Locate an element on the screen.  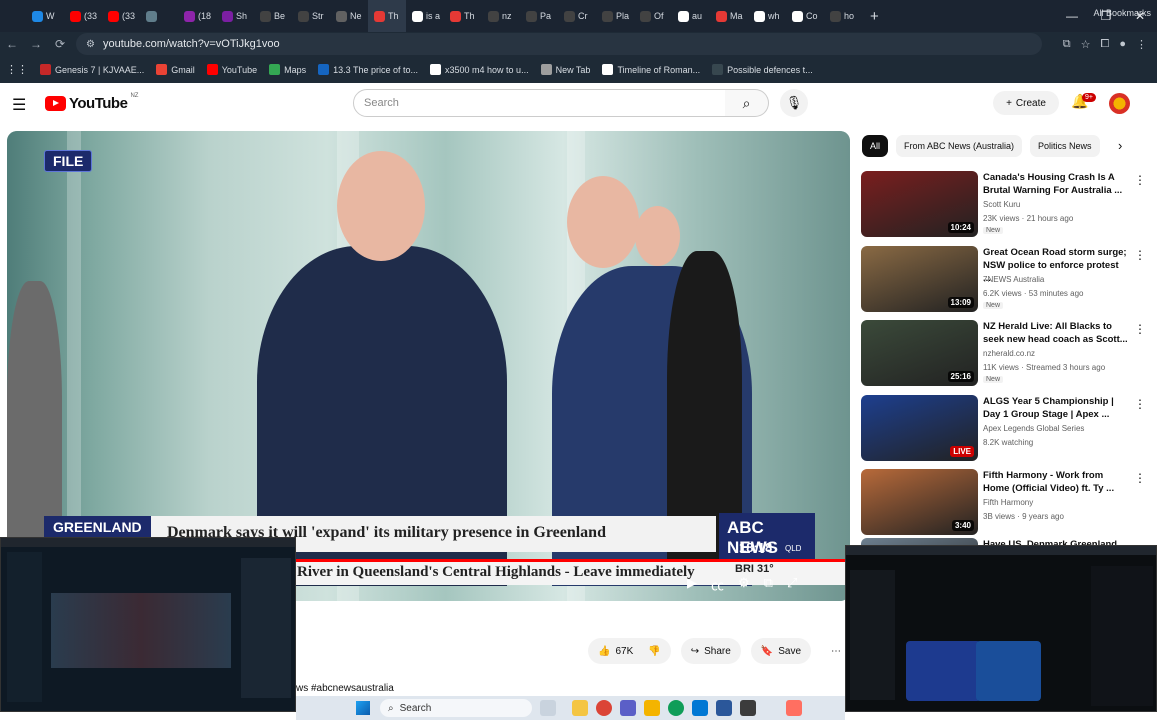
browser-tab: Ma is located at coordinates (729, 16).